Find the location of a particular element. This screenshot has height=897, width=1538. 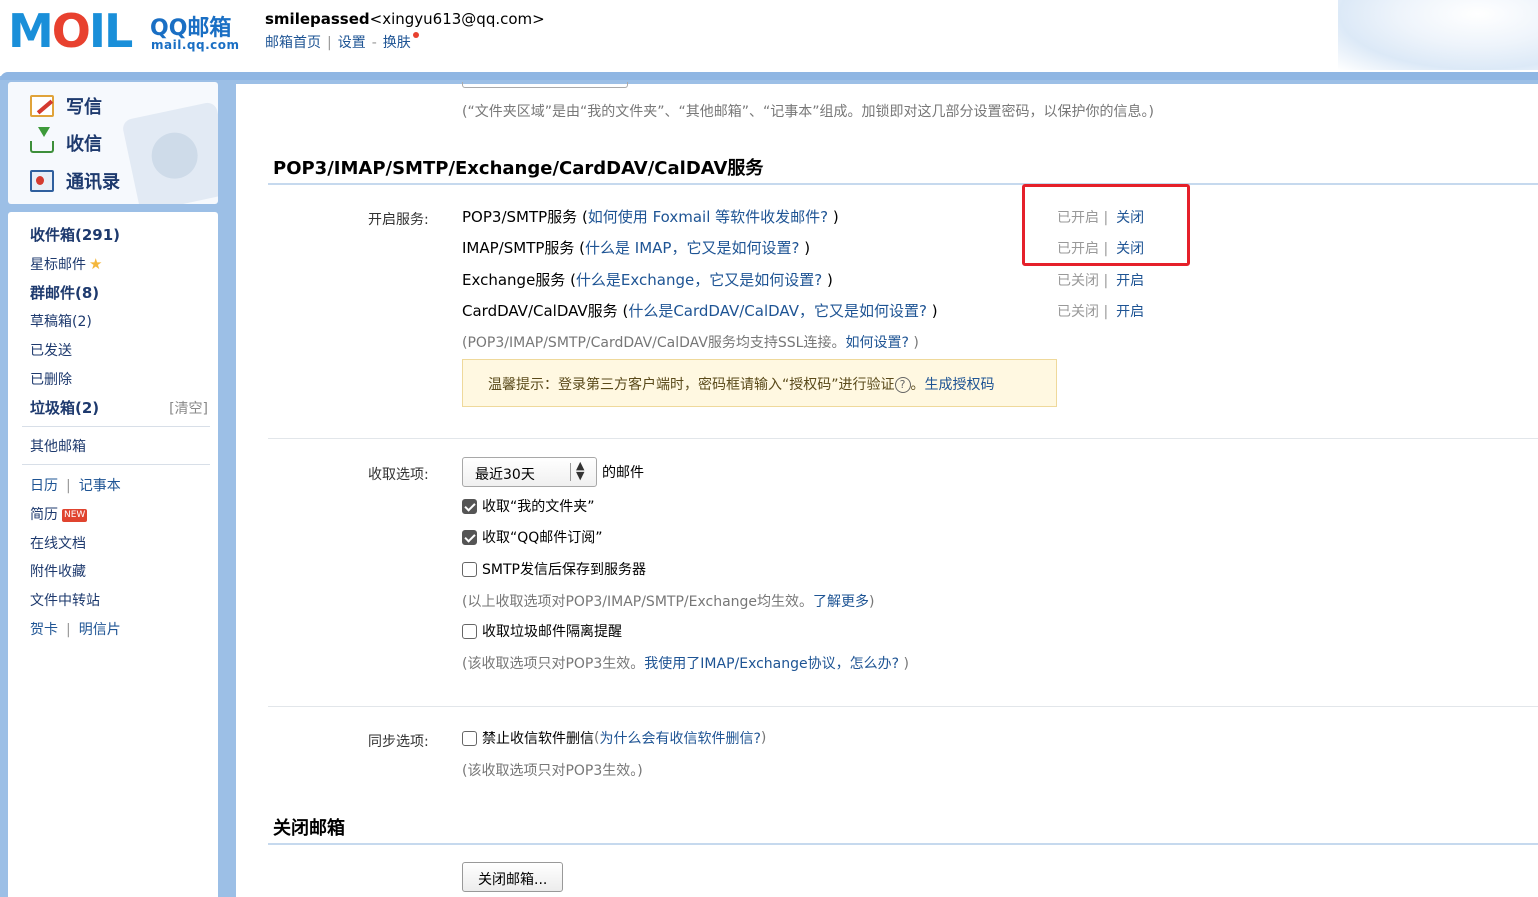

exchange-status-text: 已关闭 is located at coordinates (1078, 281).